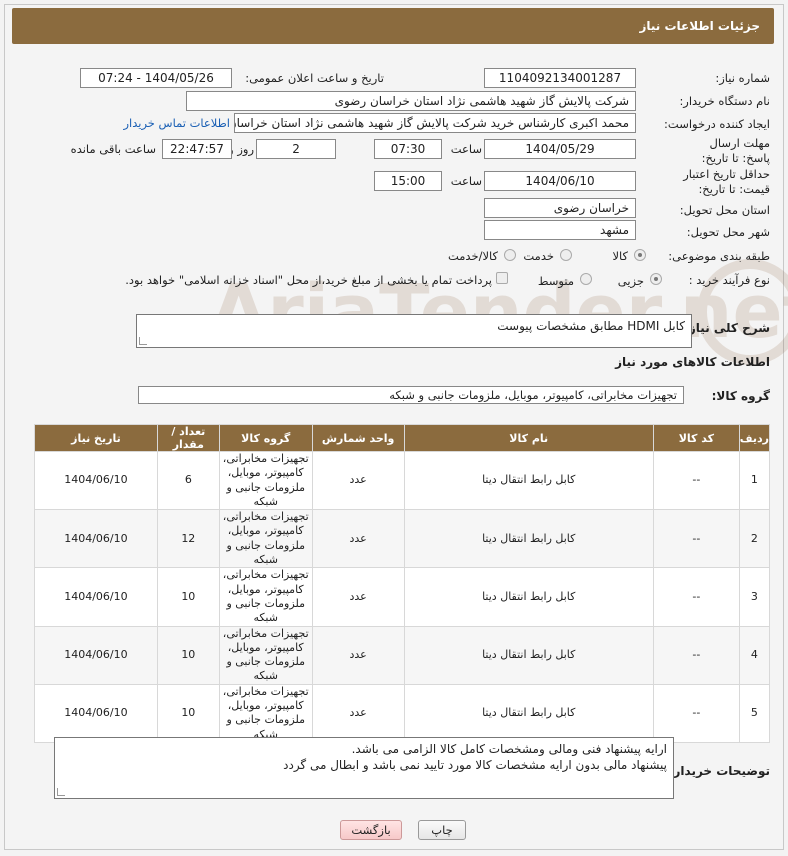 Image resolution: width=788 pixels, height=856 pixels. I want to click on process-option-medium: متوسط, so click(555, 281).